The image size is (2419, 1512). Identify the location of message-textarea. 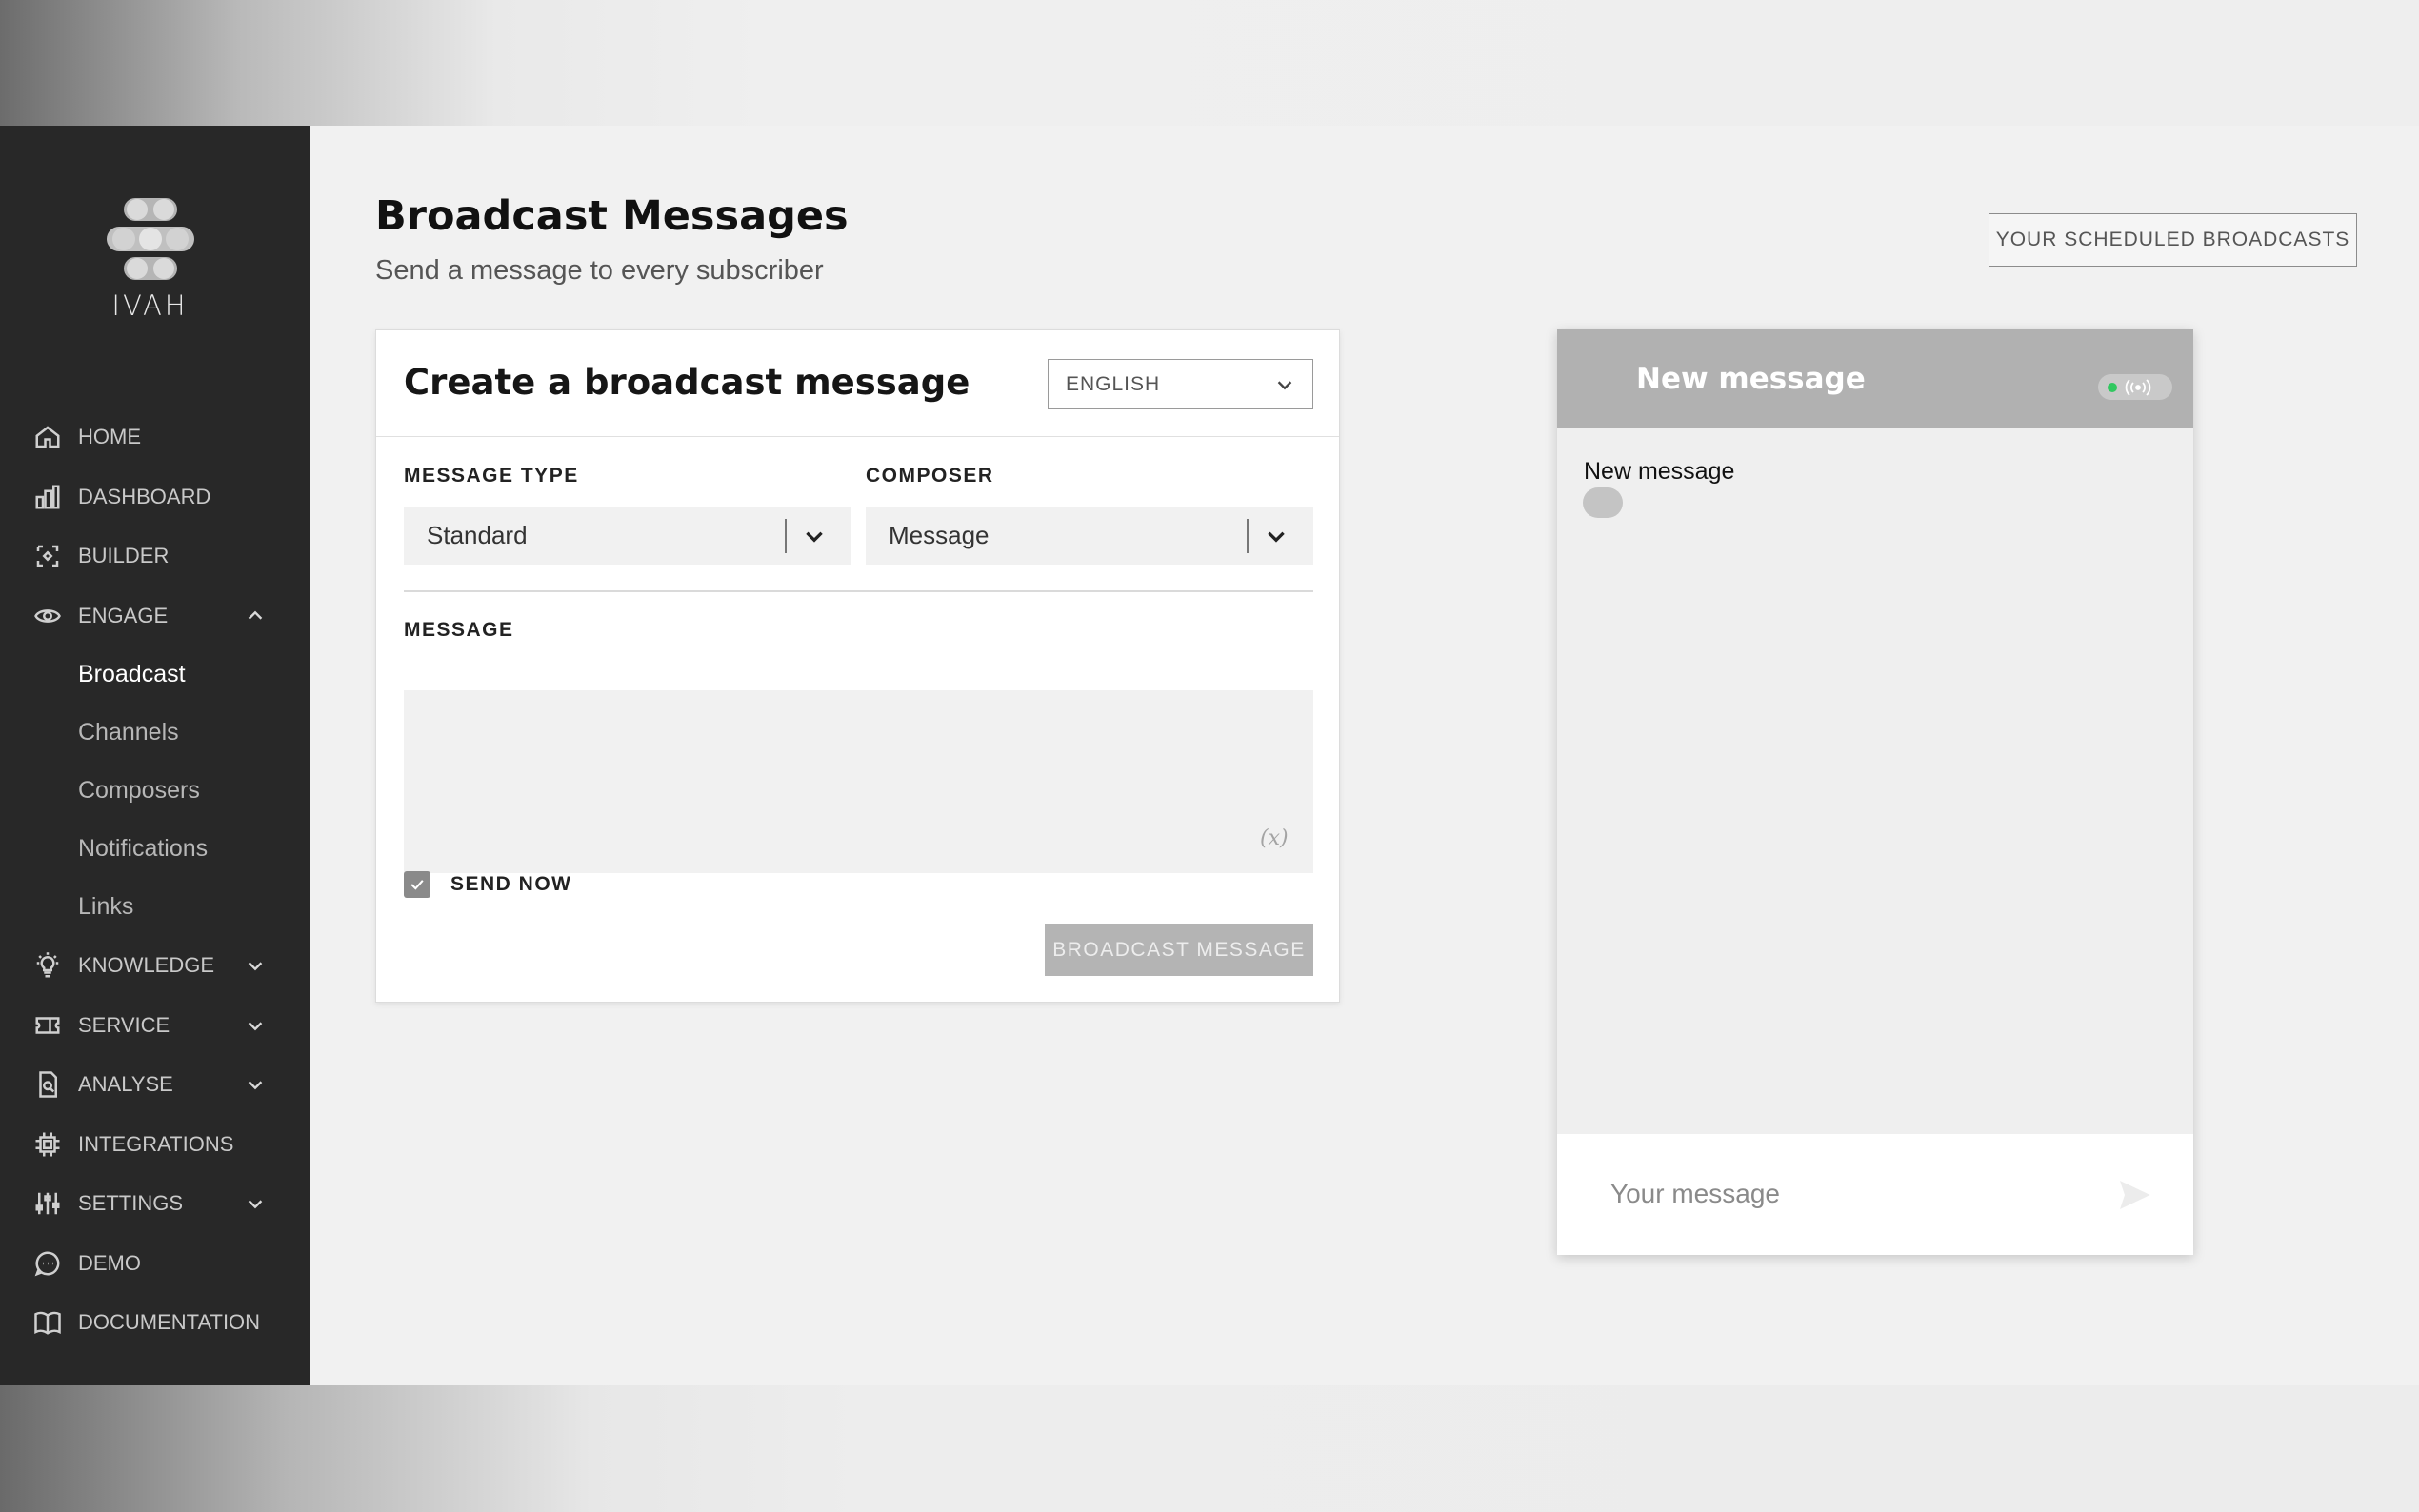
(858, 781).